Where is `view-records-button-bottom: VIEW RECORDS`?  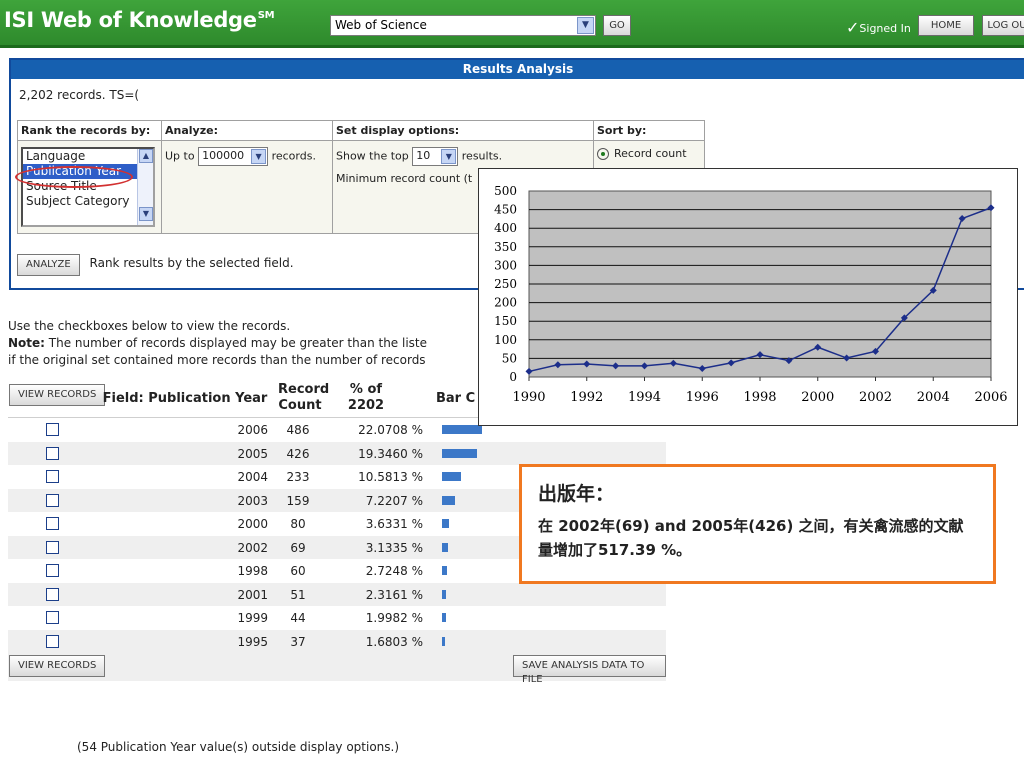
view-records-button-bottom: VIEW RECORDS is located at coordinates (57, 666).